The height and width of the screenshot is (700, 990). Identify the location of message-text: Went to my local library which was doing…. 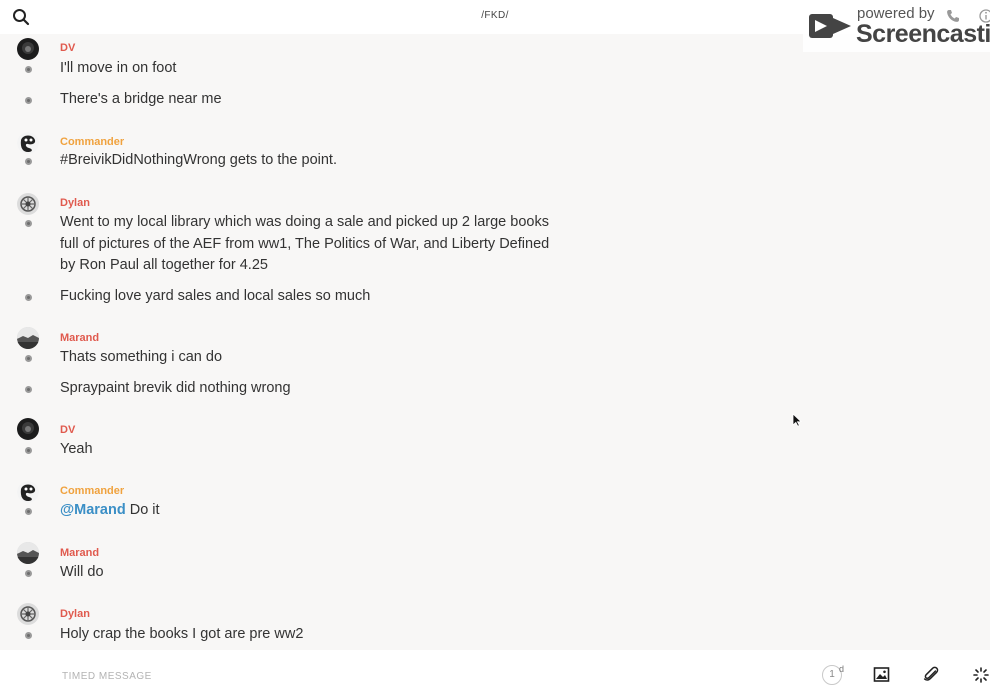
(305, 243).